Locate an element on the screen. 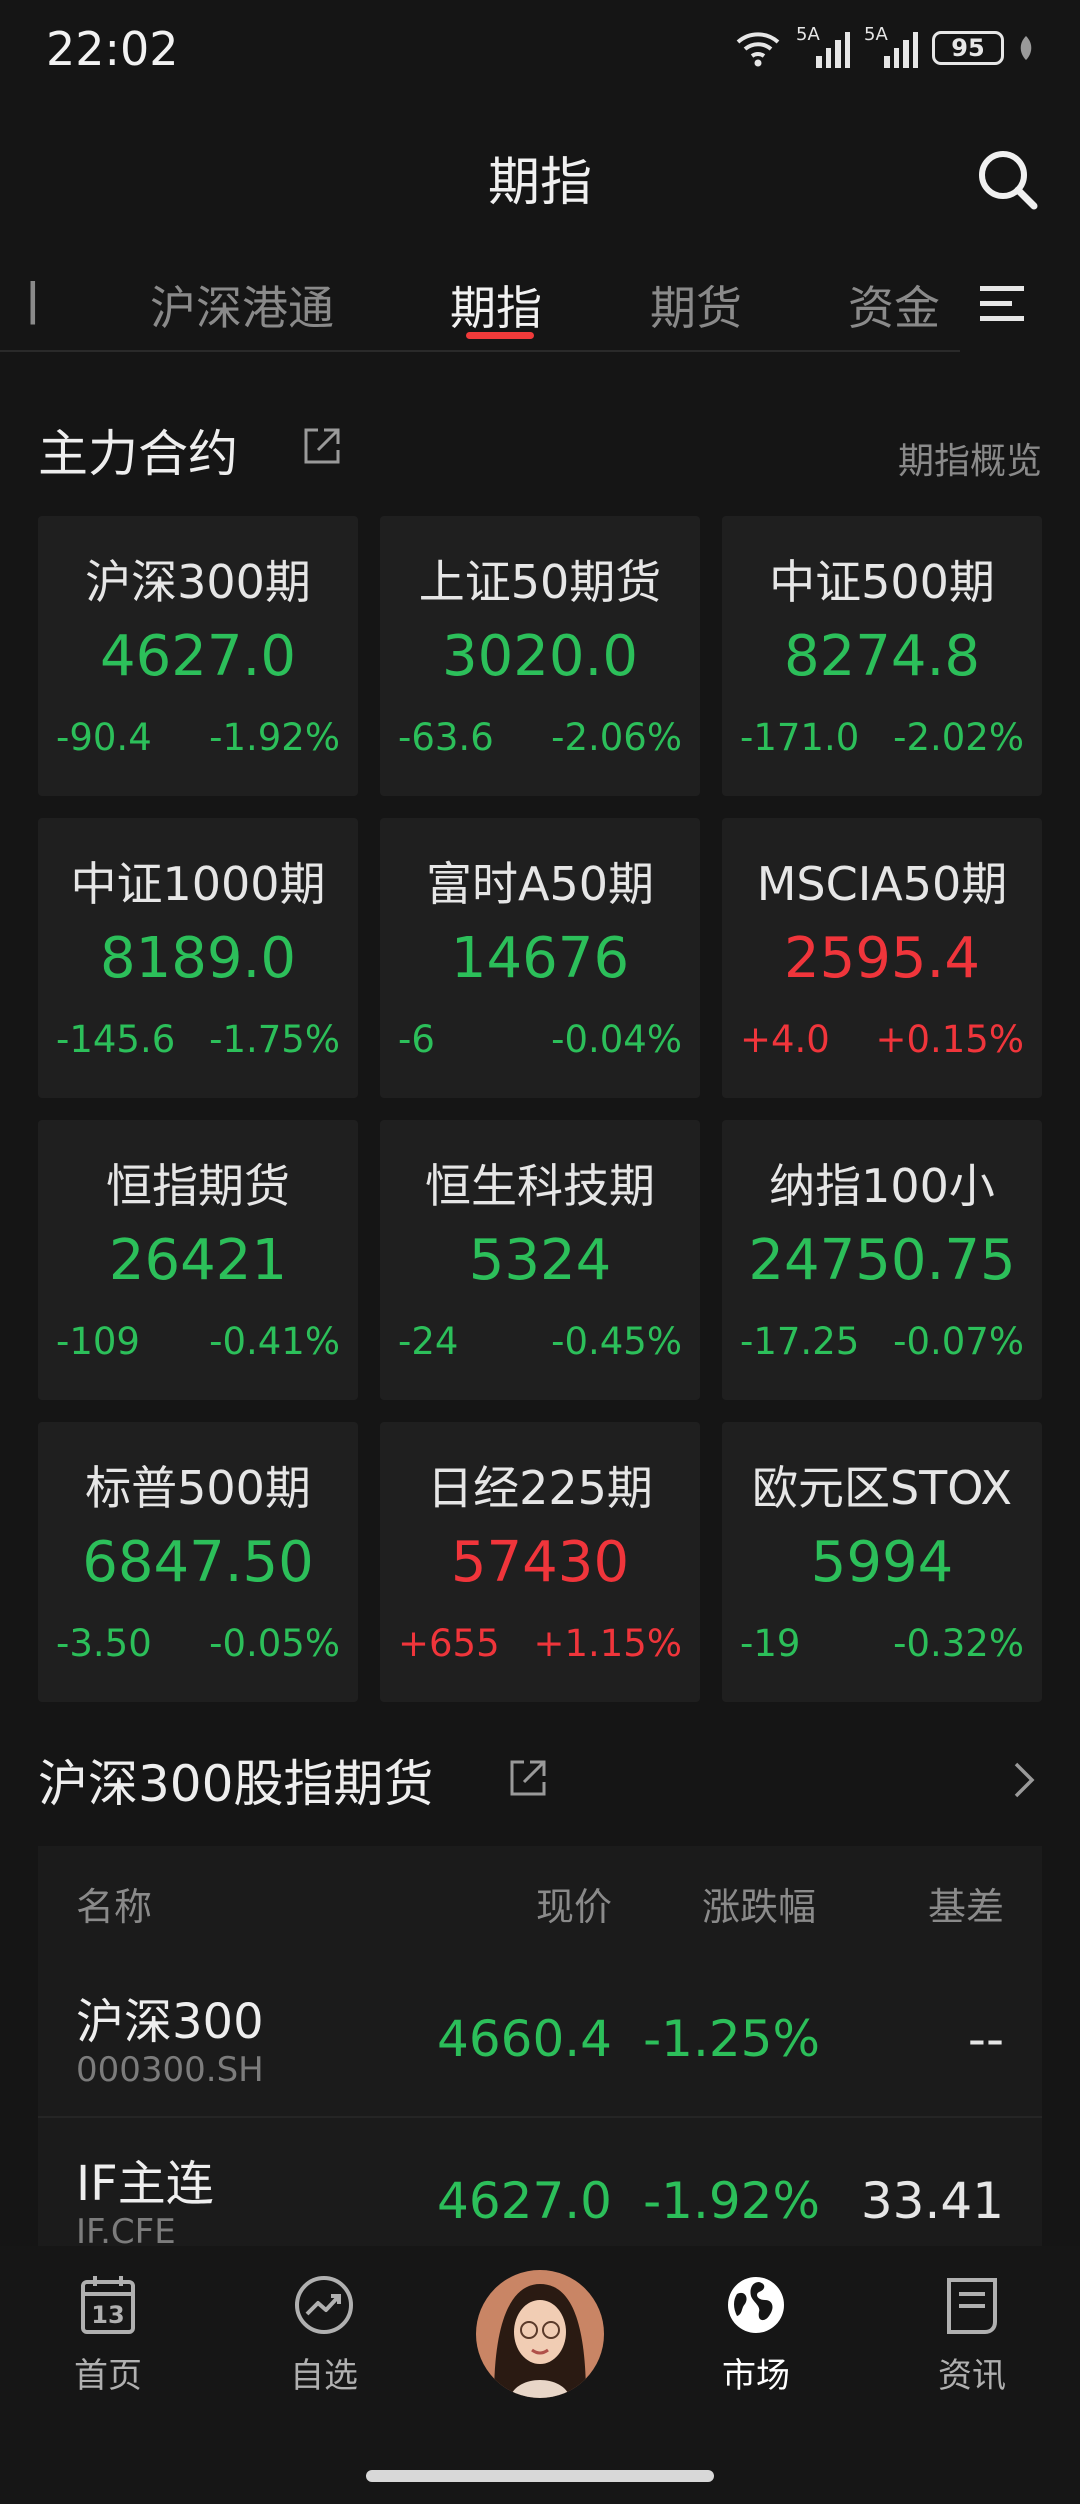 Image resolution: width=1080 pixels, height=2504 pixels. card-price: 5324 is located at coordinates (540, 1260).